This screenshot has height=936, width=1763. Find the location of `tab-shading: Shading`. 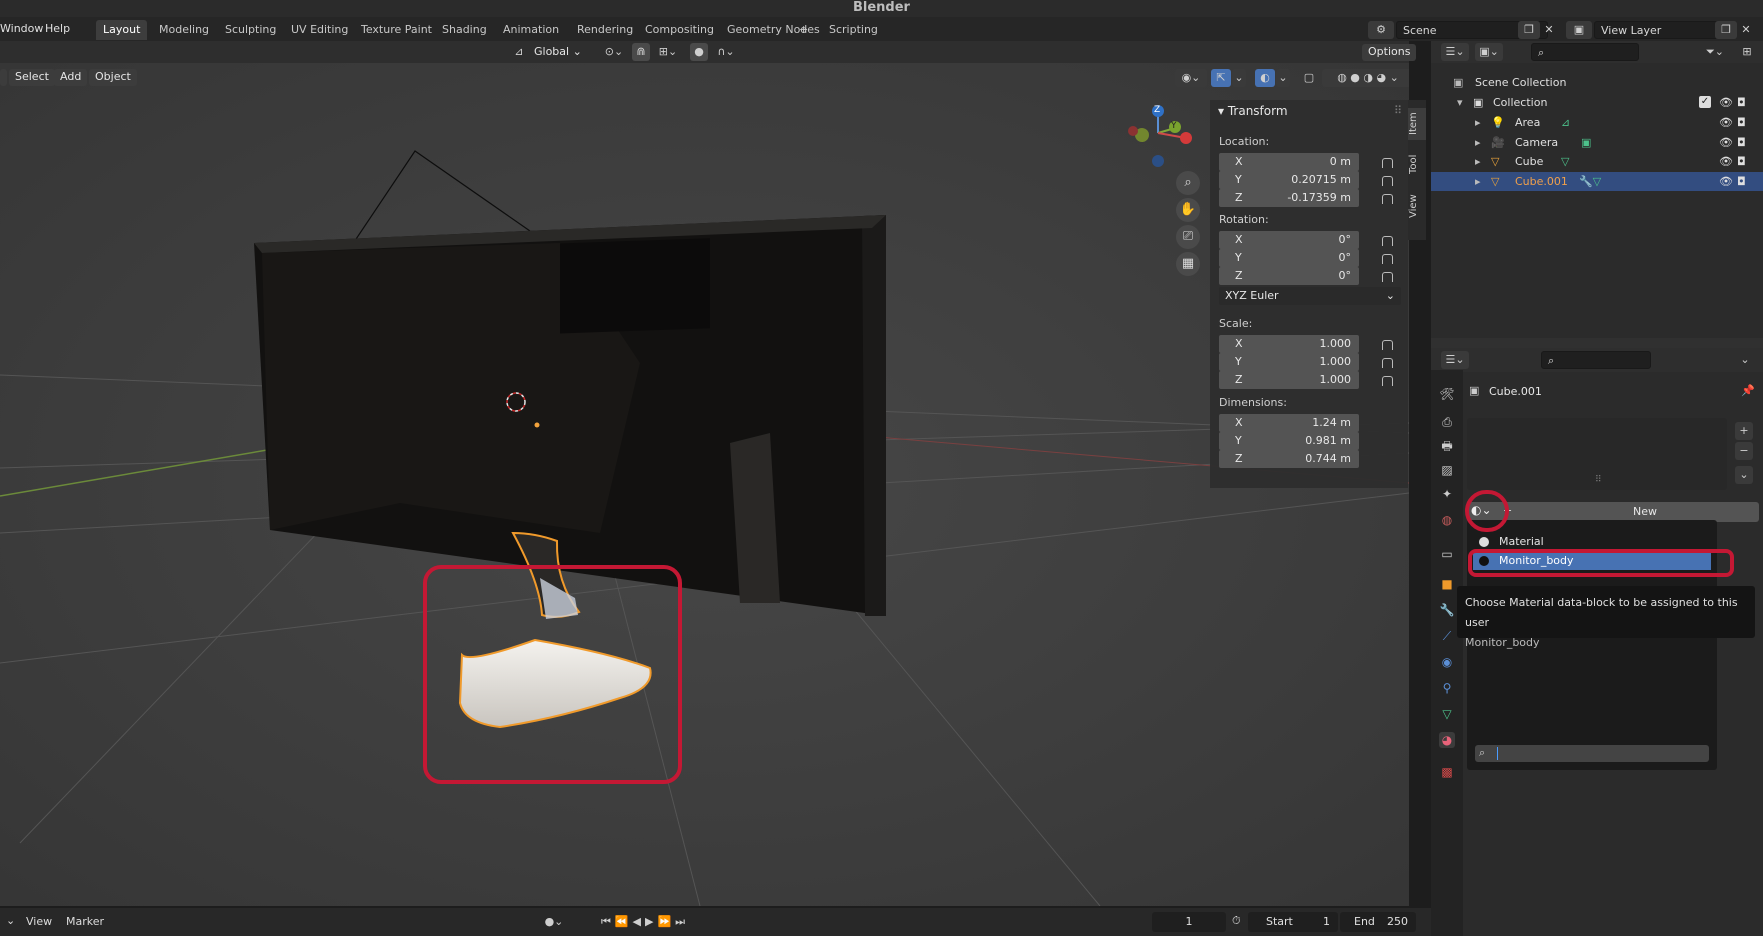

tab-shading: Shading is located at coordinates (464, 30).